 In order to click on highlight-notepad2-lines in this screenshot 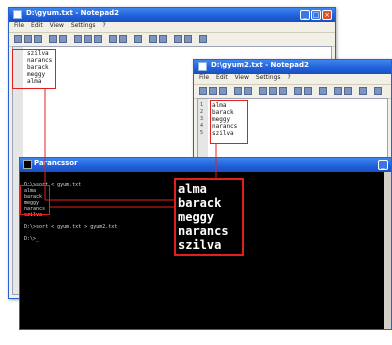, I will do `click(229, 122)`.